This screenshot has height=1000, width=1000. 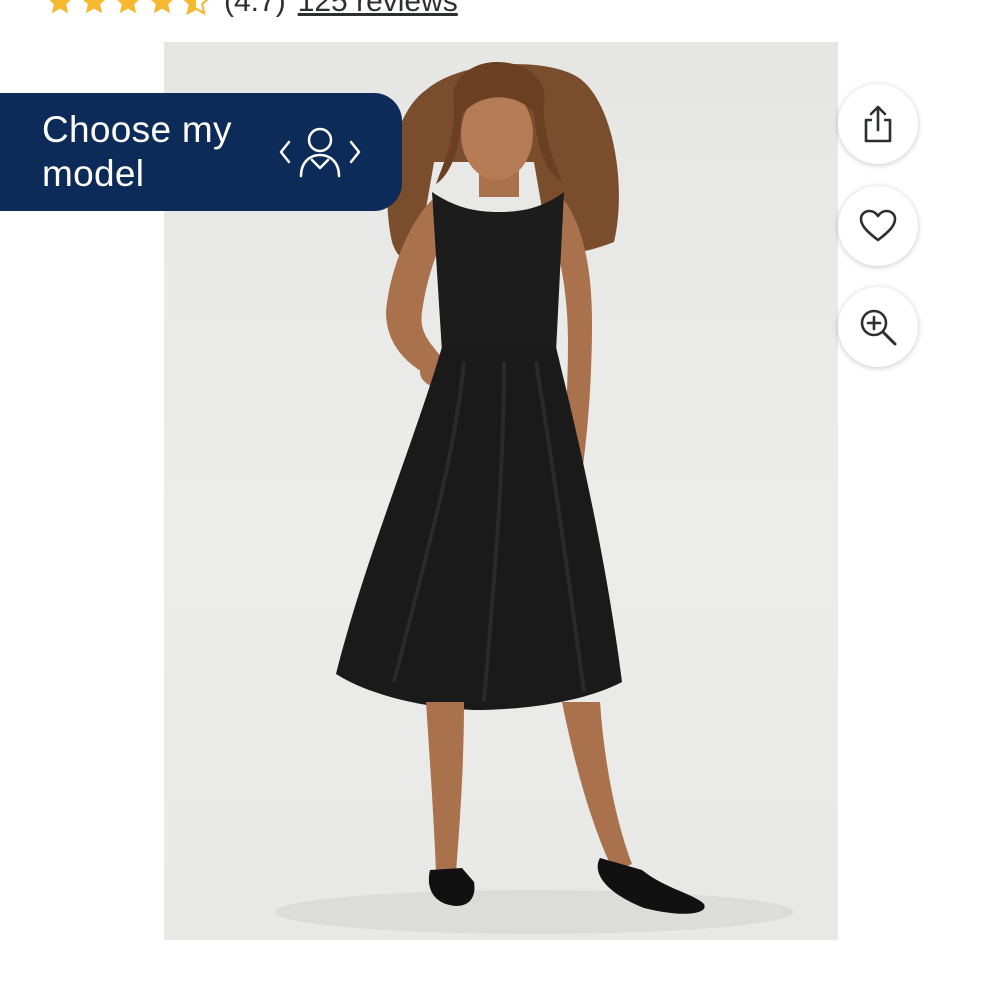 What do you see at coordinates (137, 151) in the screenshot?
I see `choose-my-model-label: Choose my model` at bounding box center [137, 151].